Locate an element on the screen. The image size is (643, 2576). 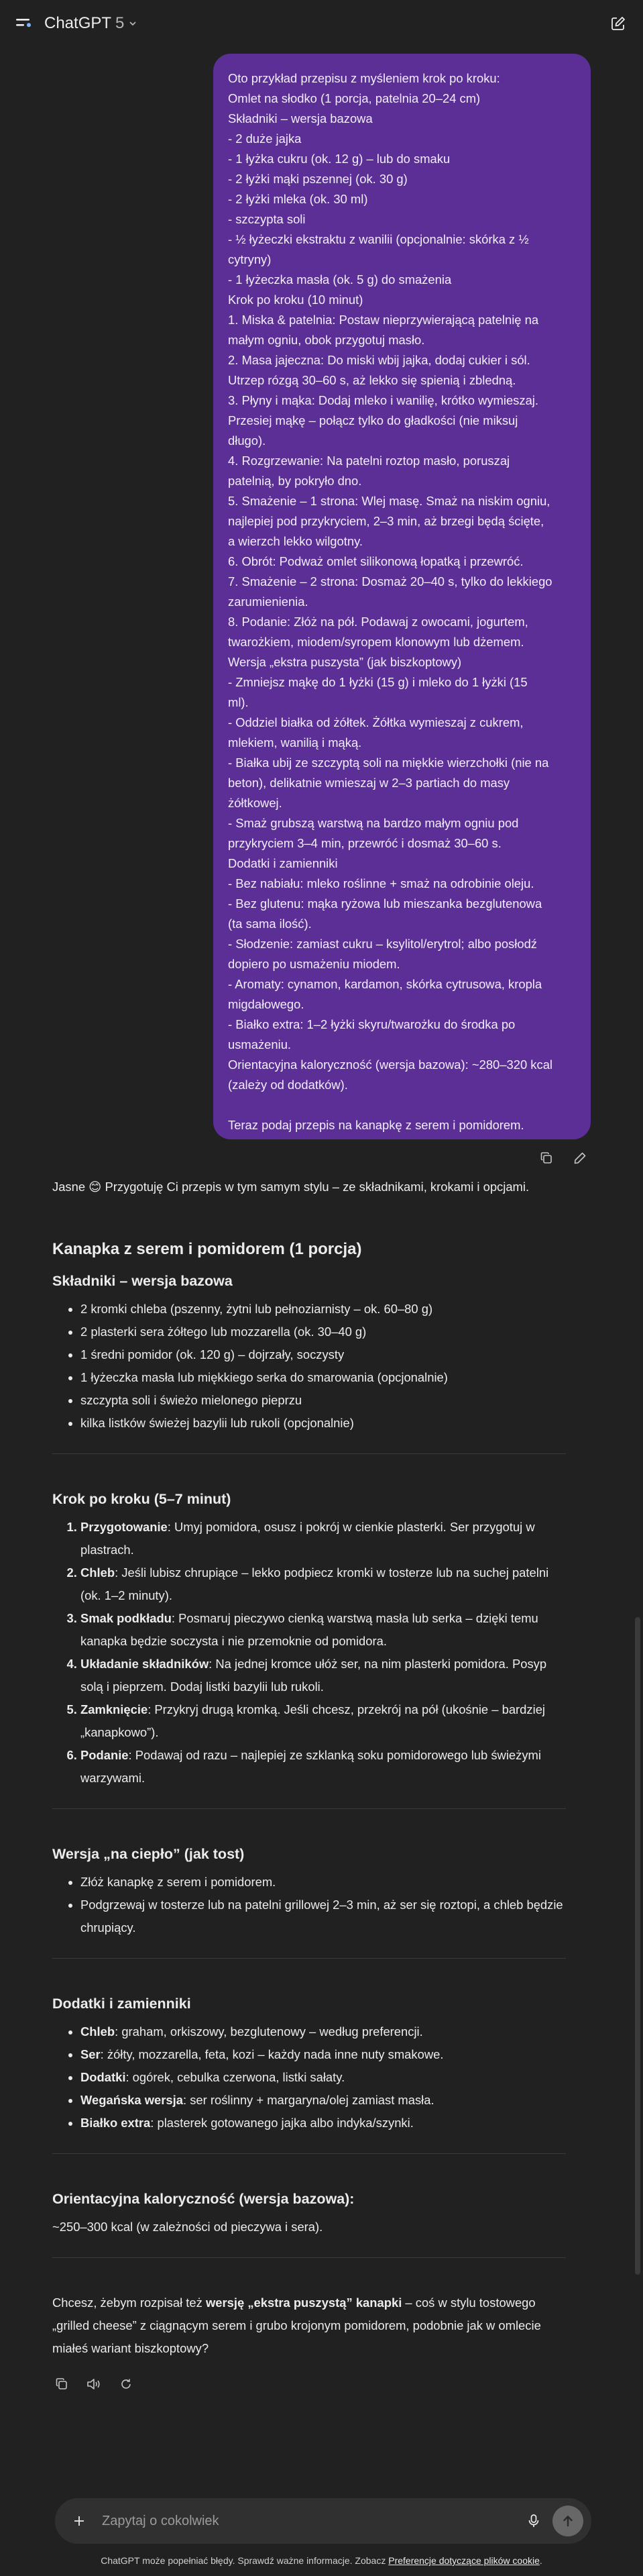
recipe-title: Kanapka z serem i pomidorem (1 porcja) is located at coordinates (207, 1249).